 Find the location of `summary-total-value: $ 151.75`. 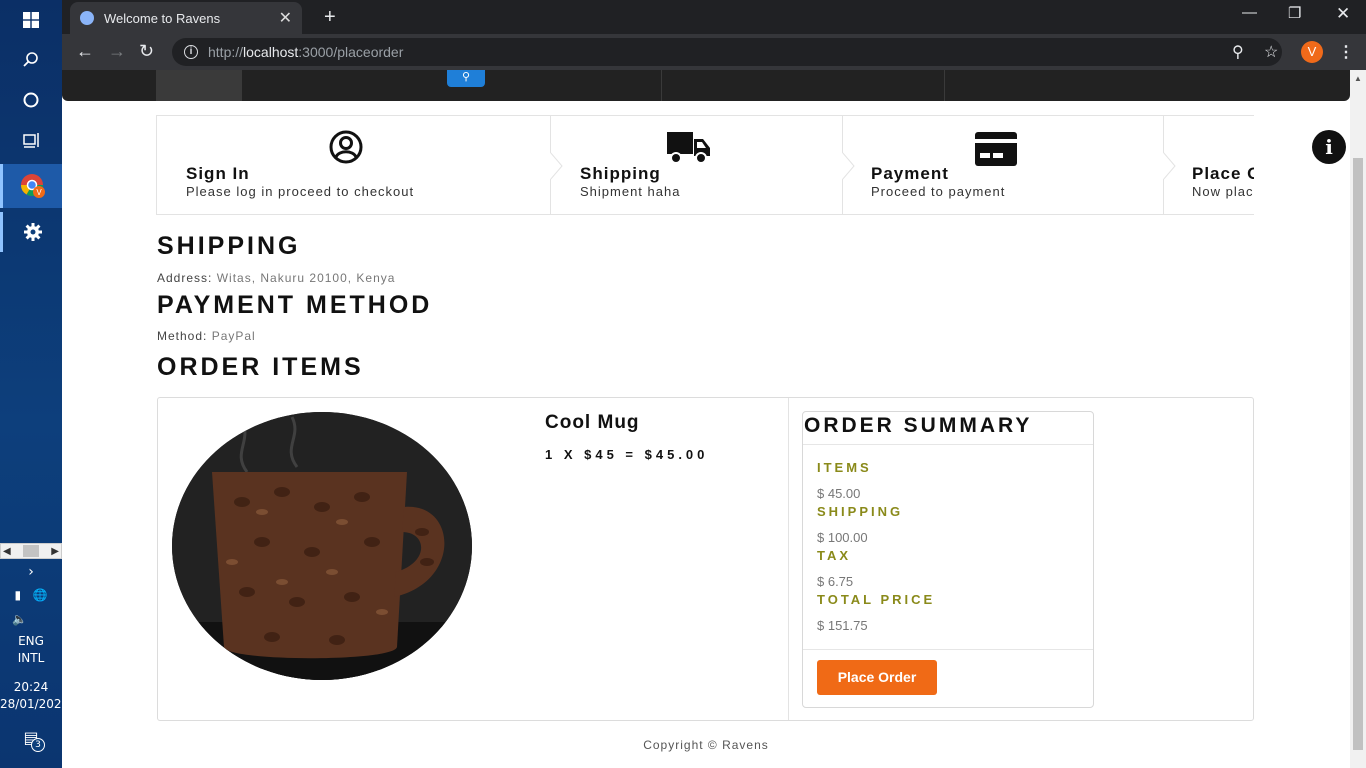

summary-total-value: $ 151.75 is located at coordinates (842, 625).